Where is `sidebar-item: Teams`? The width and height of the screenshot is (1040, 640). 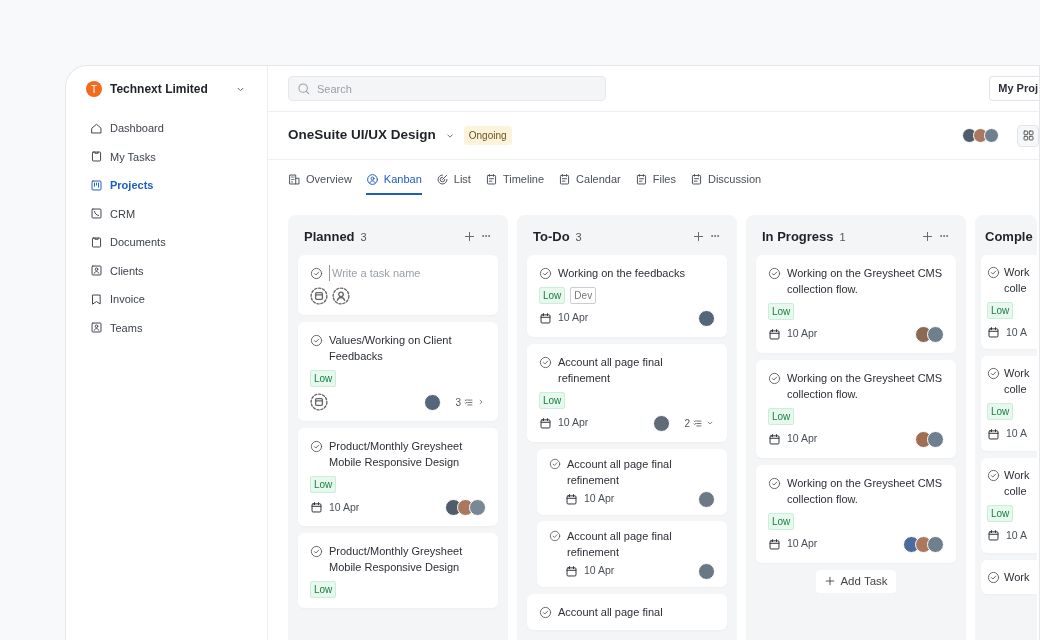
sidebar-item: Teams is located at coordinates (166, 327).